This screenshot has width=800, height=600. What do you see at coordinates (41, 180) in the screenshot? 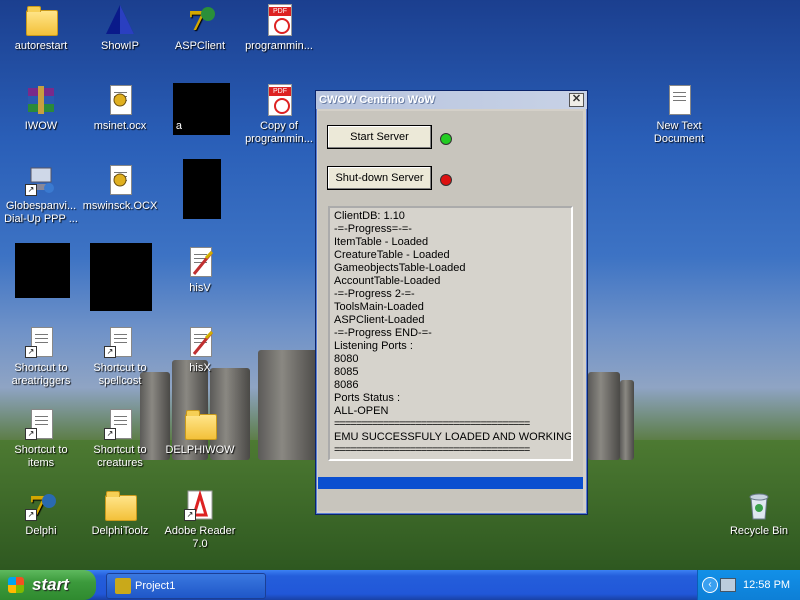
I see `network-connection-icon: ↗` at bounding box center [41, 180].